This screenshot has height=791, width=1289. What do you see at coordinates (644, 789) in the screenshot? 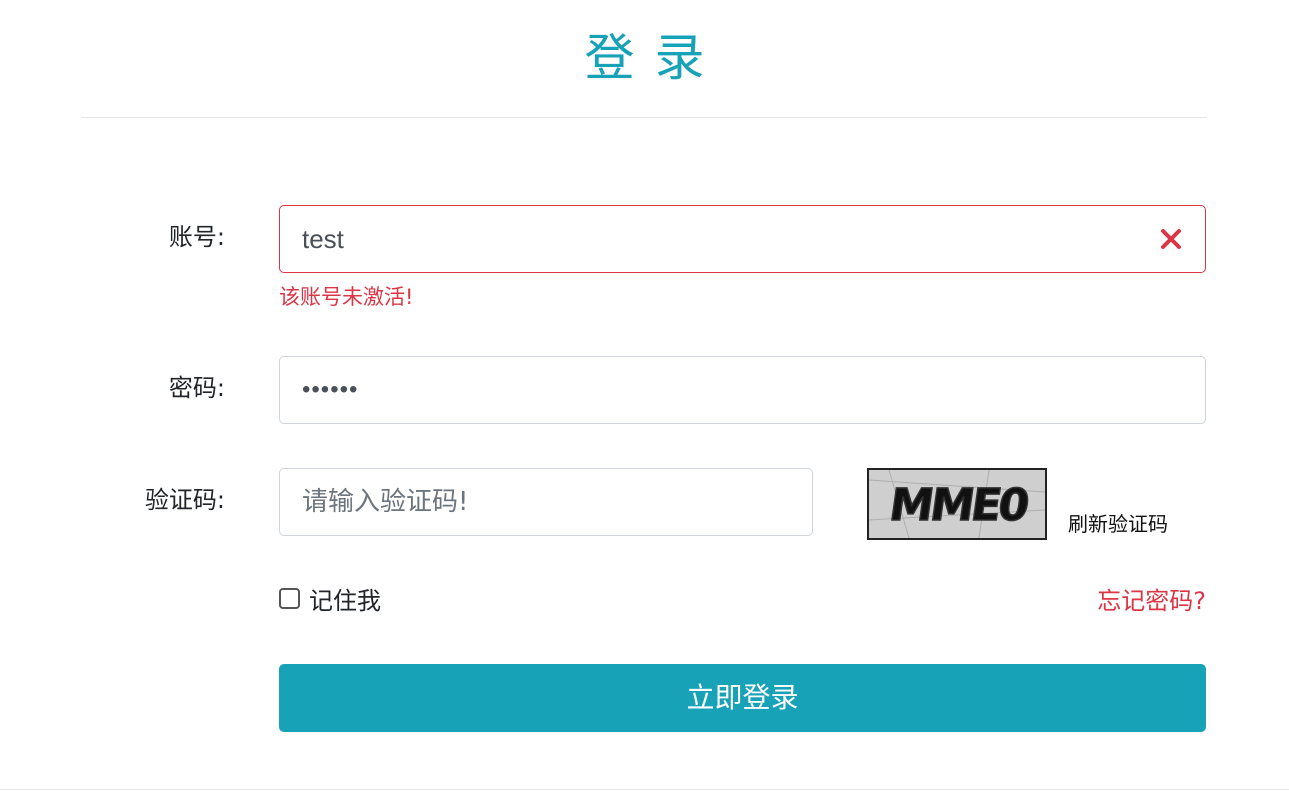
I see `footer-divider` at bounding box center [644, 789].